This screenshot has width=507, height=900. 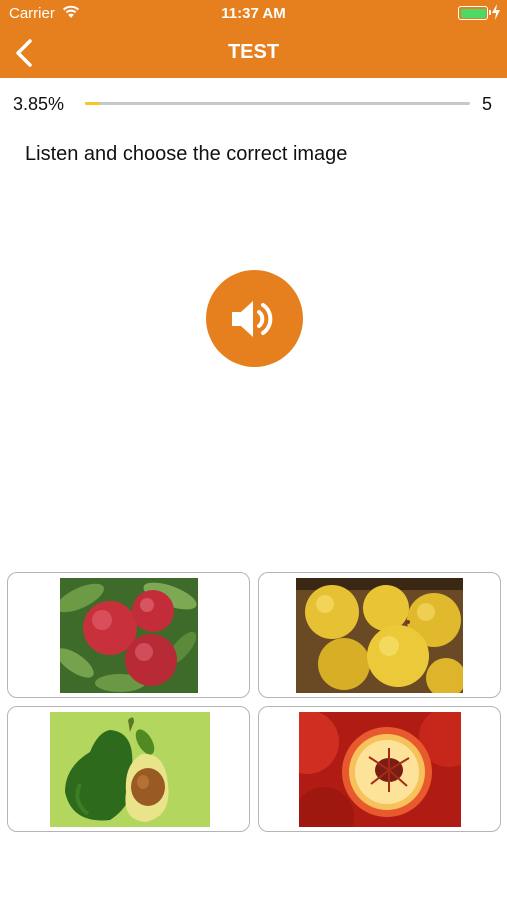 I want to click on status-bar: Carrier 11:37 AM, so click(x=253, y=14).